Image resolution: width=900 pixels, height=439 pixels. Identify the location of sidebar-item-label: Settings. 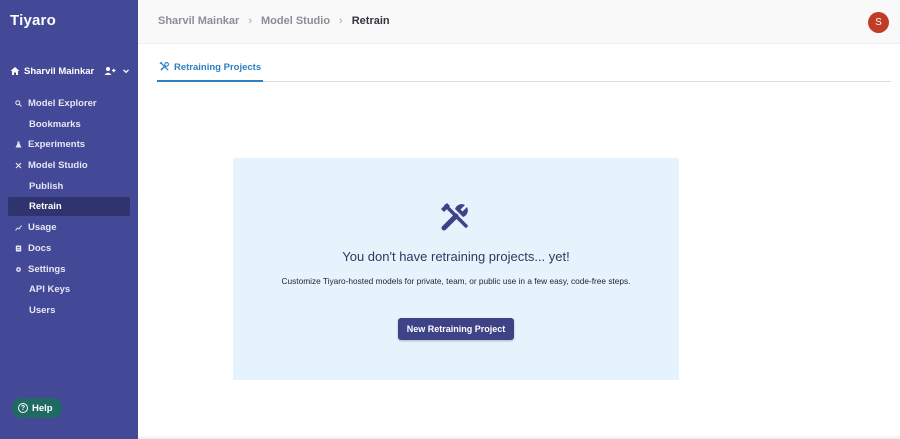
(47, 269).